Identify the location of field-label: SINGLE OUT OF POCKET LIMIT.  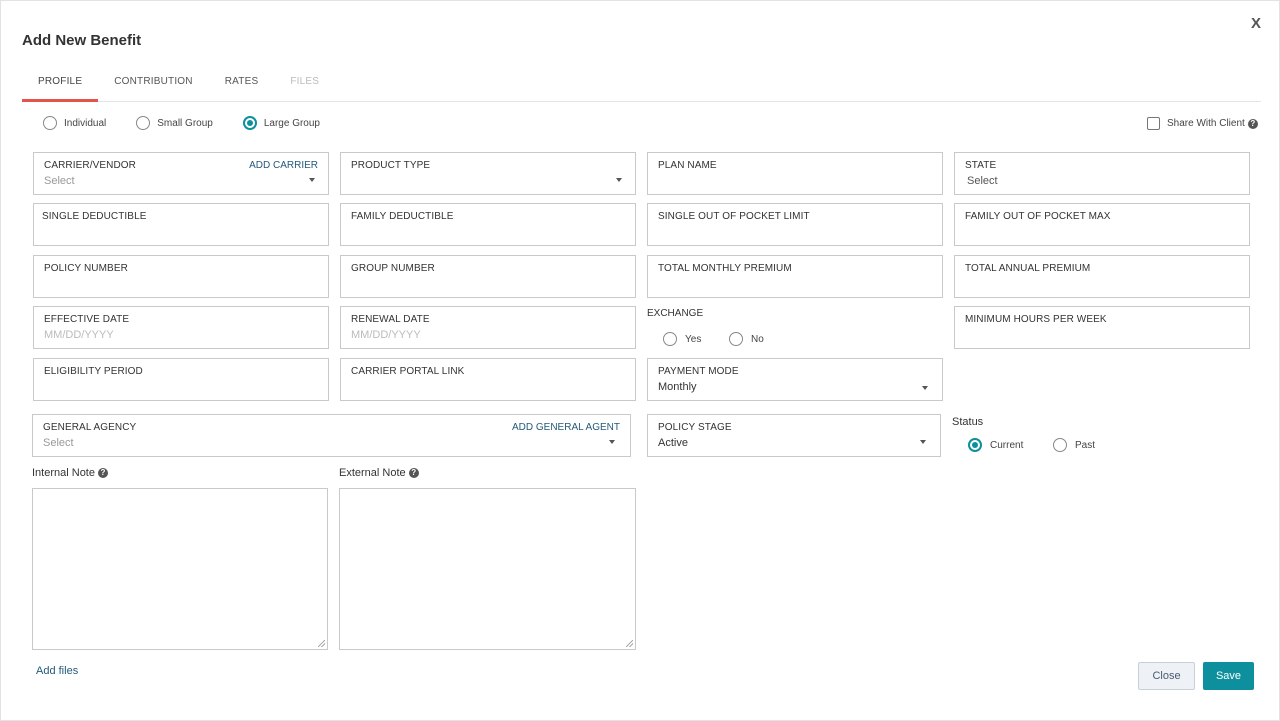
(734, 216).